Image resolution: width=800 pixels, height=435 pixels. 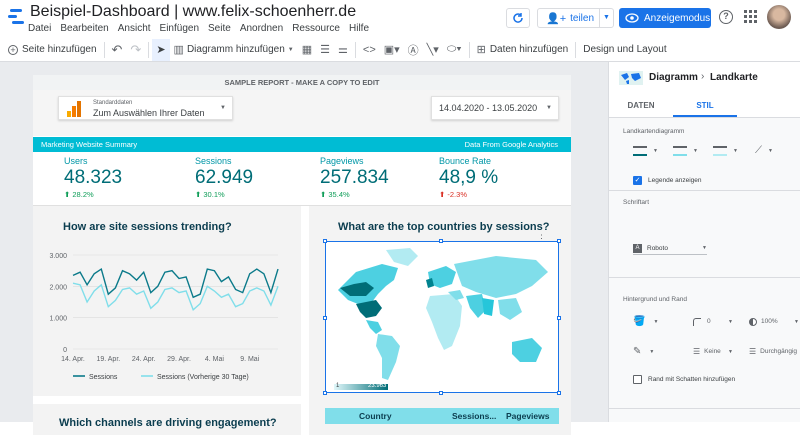 What do you see at coordinates (84, 30) in the screenshot?
I see `menu-item-bearbeiten: Bearbeiten` at bounding box center [84, 30].